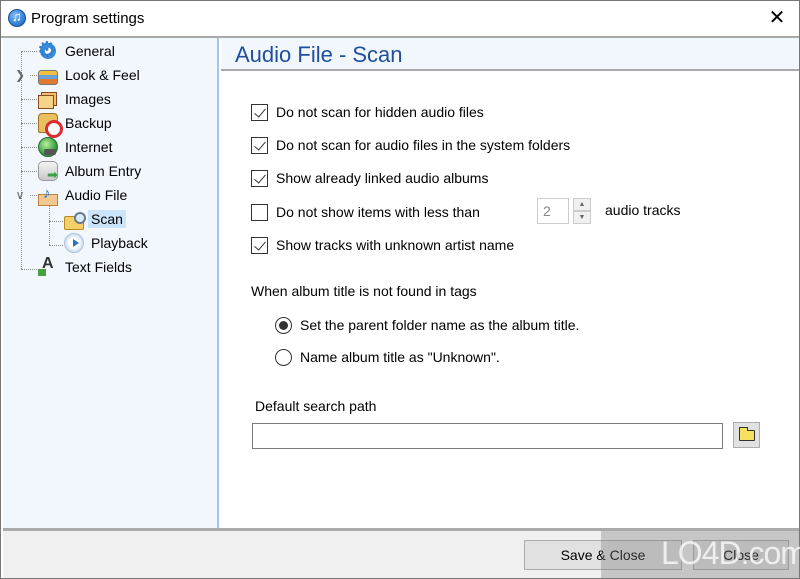 The height and width of the screenshot is (579, 800). What do you see at coordinates (48, 266) in the screenshot?
I see `text-fields-icon` at bounding box center [48, 266].